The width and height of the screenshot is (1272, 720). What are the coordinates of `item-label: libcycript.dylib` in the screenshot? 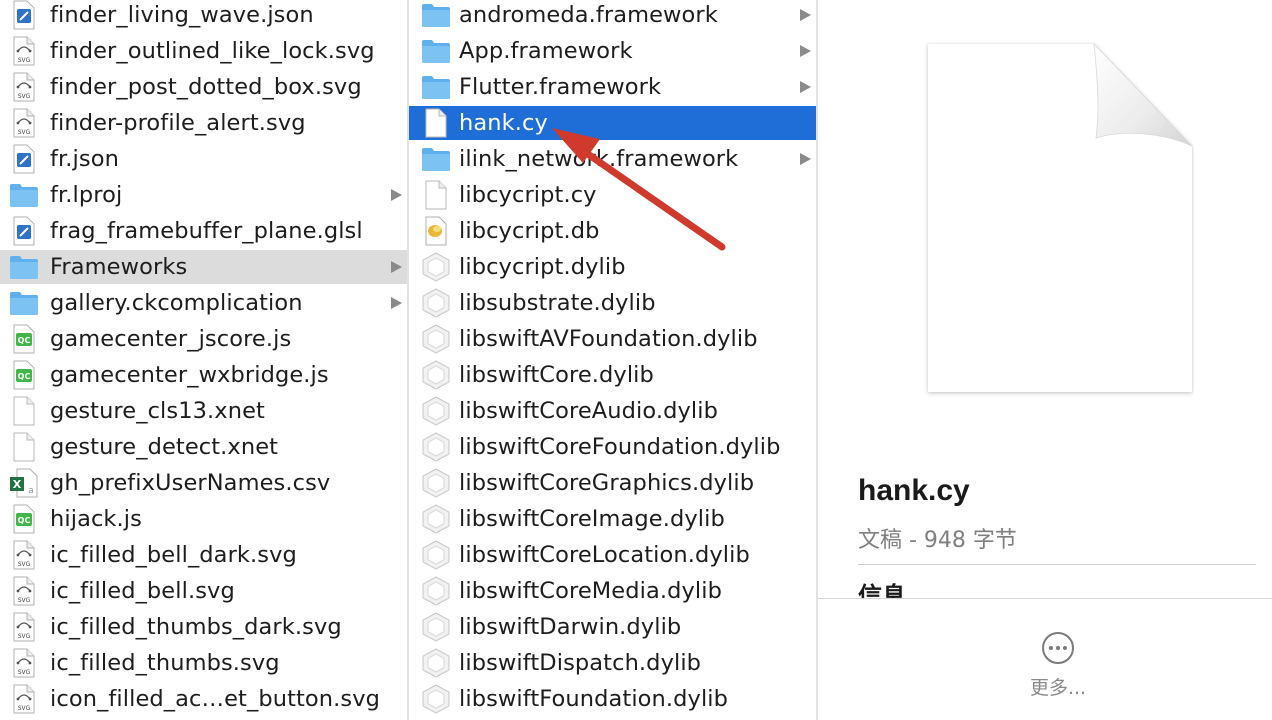 It's located at (542, 267).